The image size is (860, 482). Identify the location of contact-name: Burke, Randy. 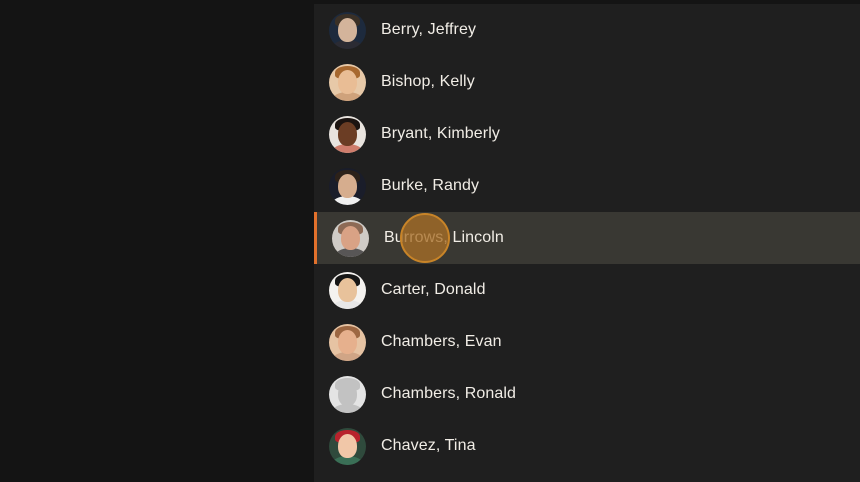
(430, 185).